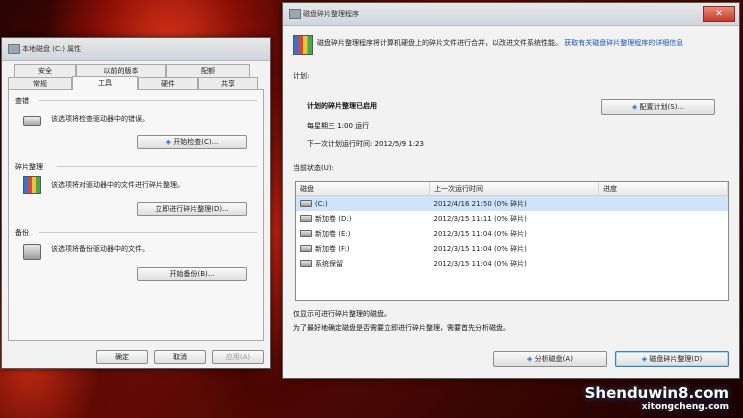  I want to click on column-header-progress: 进度, so click(663, 189).